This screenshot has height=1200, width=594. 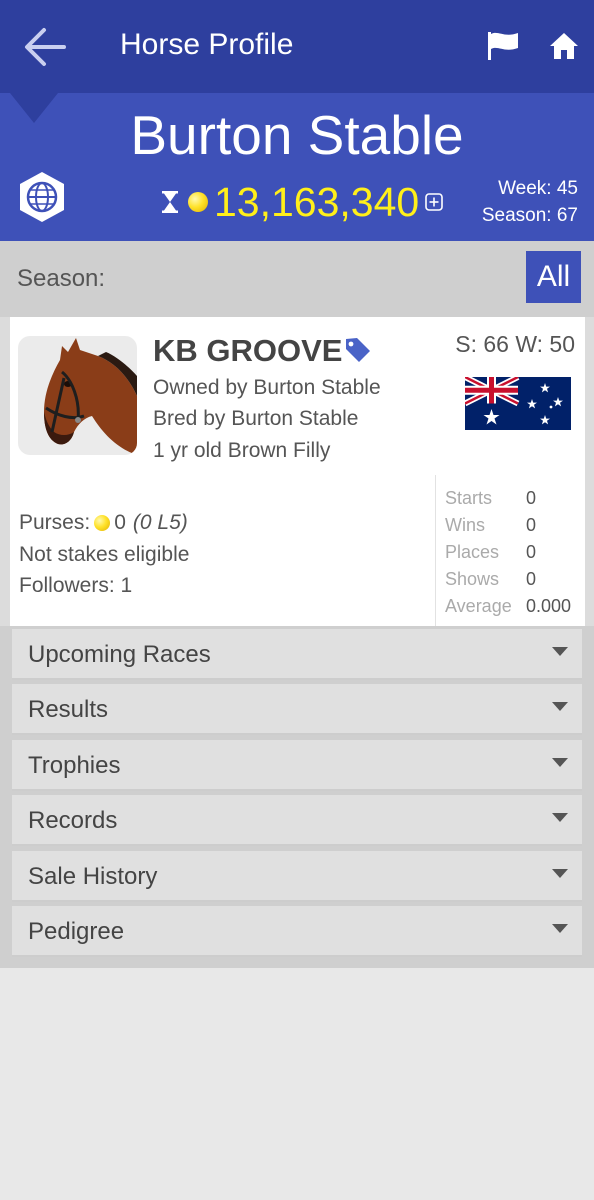 I want to click on week-label: Week: 45, so click(x=538, y=188).